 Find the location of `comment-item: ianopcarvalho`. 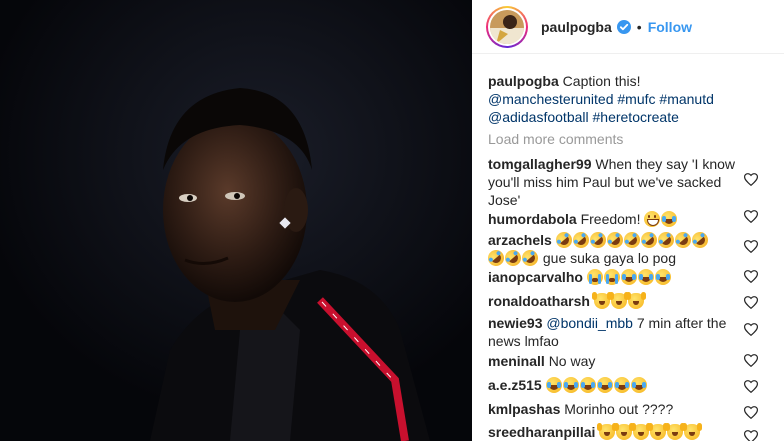

comment-item: ianopcarvalho is located at coordinates (613, 277).